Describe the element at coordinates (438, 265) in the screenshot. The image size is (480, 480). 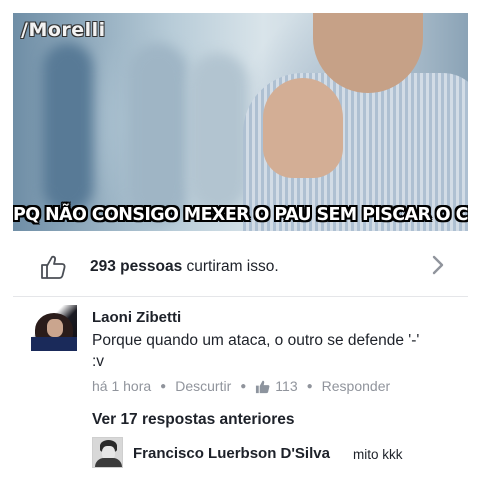
I see `chevron-right-icon` at that location.